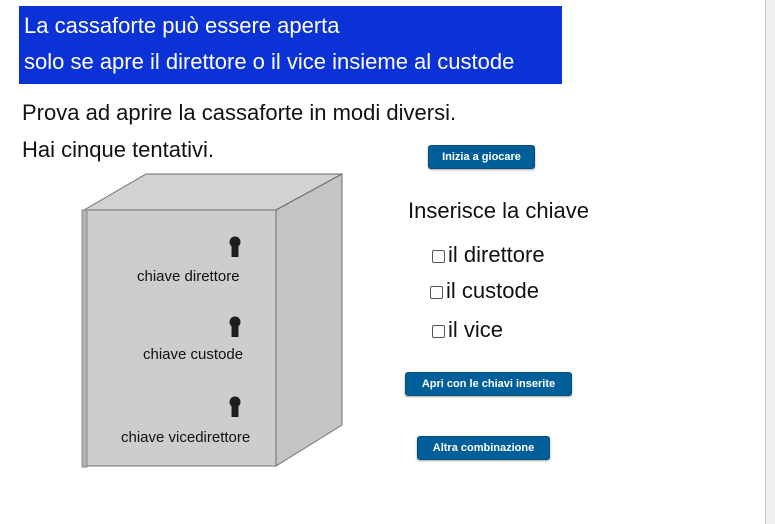 Image resolution: width=775 pixels, height=524 pixels. Describe the element at coordinates (193, 354) in the screenshot. I see `keyhole-label-custode: chiave custode` at that location.